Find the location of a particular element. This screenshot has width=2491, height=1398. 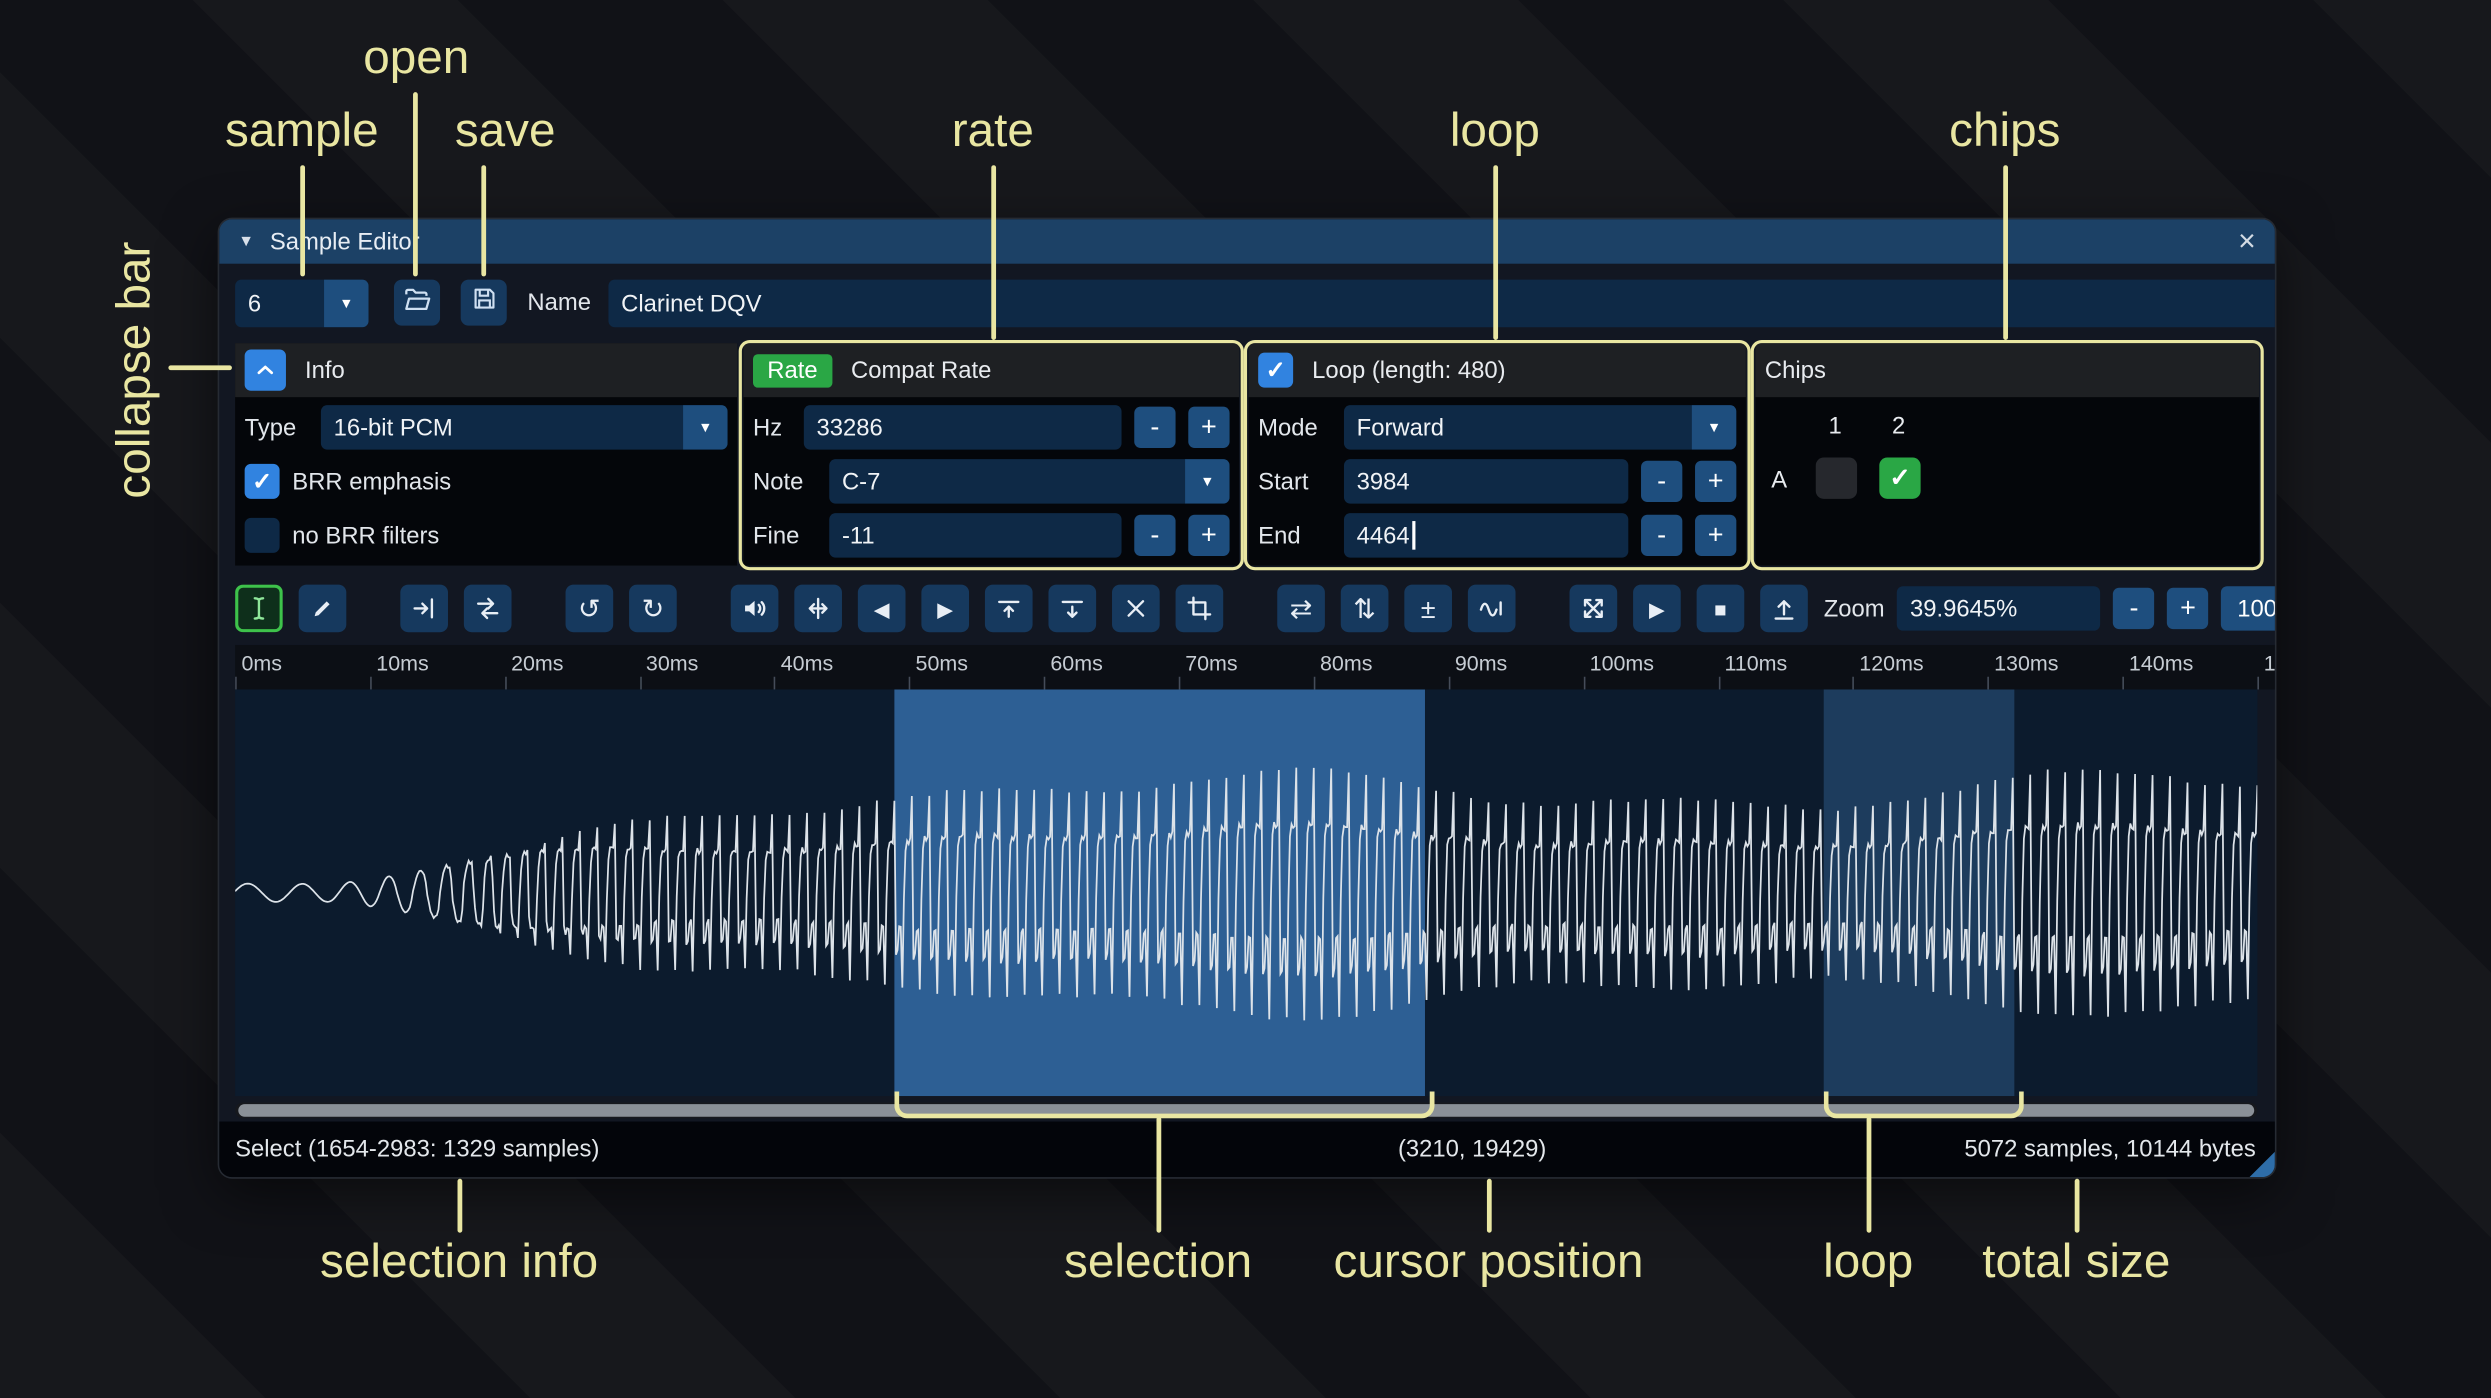

sample-toolbar: ↺ ↻ ◀ ▶ ⇄ ⇅ ± ▶ ■ Zoom 39.9645% - + 100% is located at coordinates (1255, 608).